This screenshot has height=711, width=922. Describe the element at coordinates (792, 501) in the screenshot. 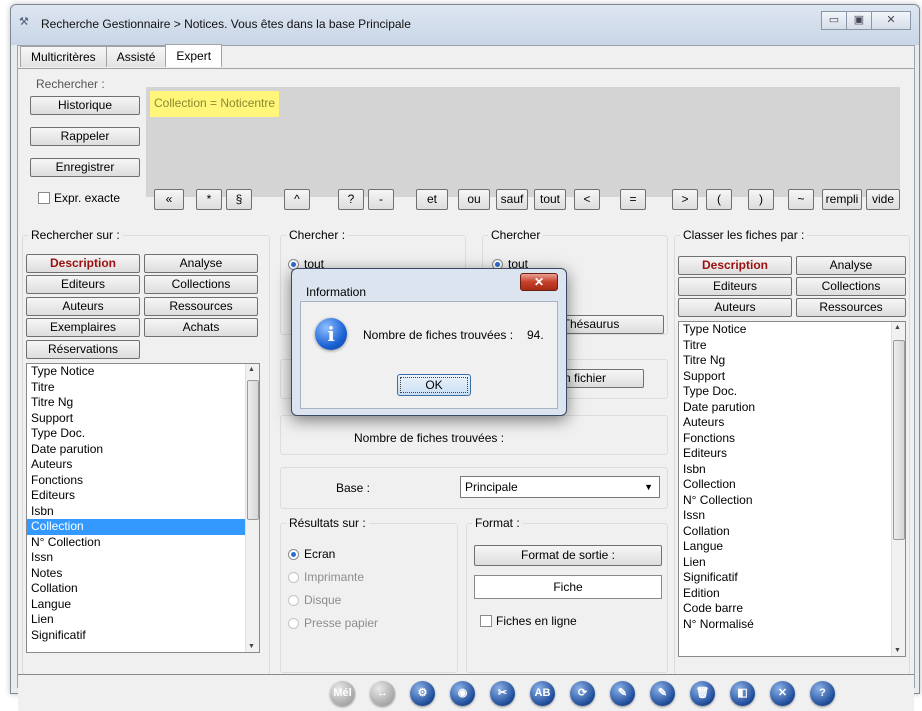

I see `sort-field-item: N° Collection` at that location.